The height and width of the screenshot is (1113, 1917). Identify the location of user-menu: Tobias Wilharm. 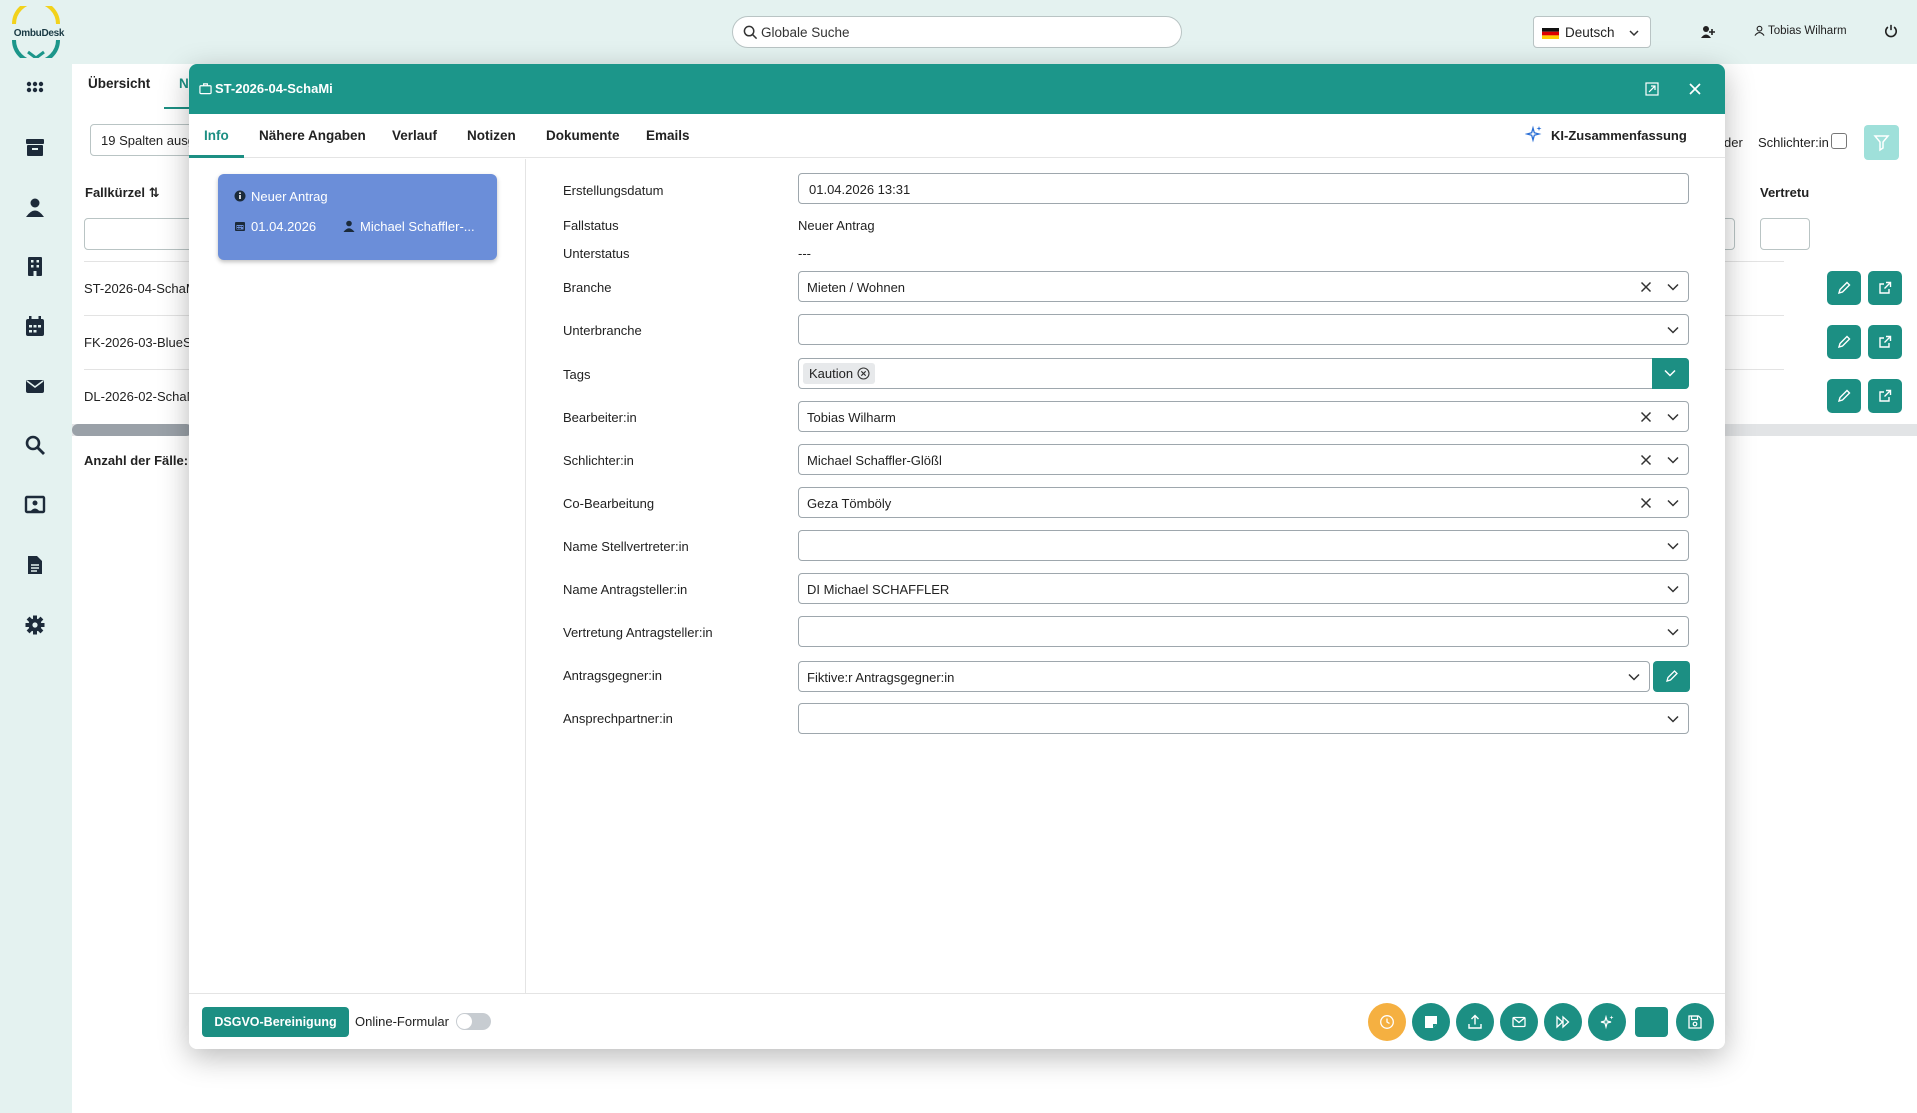
(1800, 31).